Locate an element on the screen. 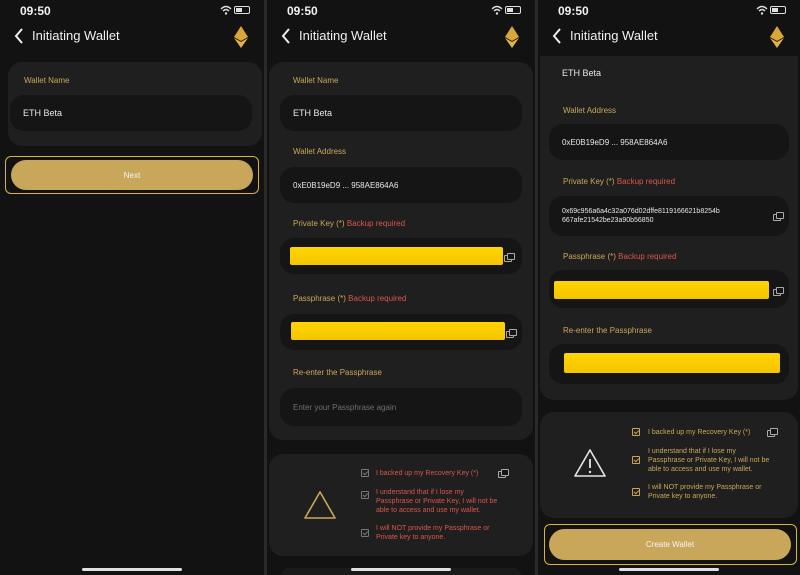 The width and height of the screenshot is (800, 575). private-key-line-2: 667afe21542be23a90b56850 is located at coordinates (608, 220).